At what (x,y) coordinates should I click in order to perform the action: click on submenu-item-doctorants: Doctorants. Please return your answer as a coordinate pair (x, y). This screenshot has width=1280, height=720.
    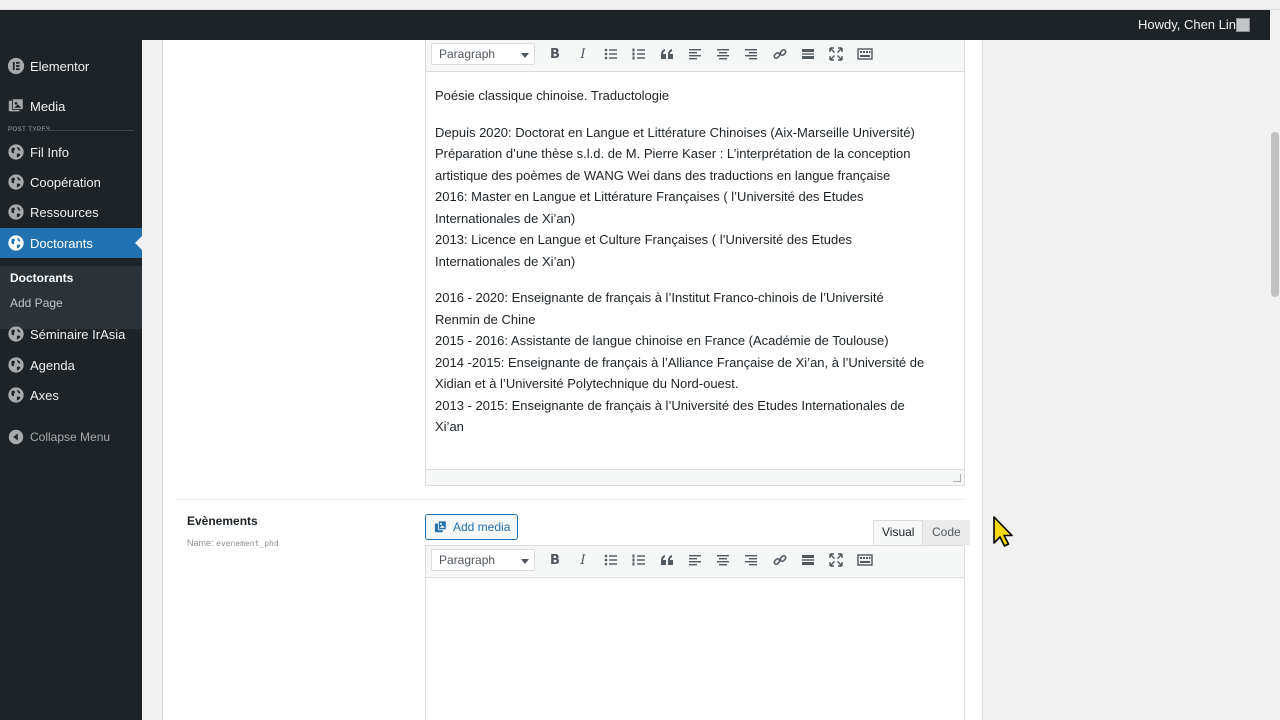
    Looking at the image, I should click on (41, 278).